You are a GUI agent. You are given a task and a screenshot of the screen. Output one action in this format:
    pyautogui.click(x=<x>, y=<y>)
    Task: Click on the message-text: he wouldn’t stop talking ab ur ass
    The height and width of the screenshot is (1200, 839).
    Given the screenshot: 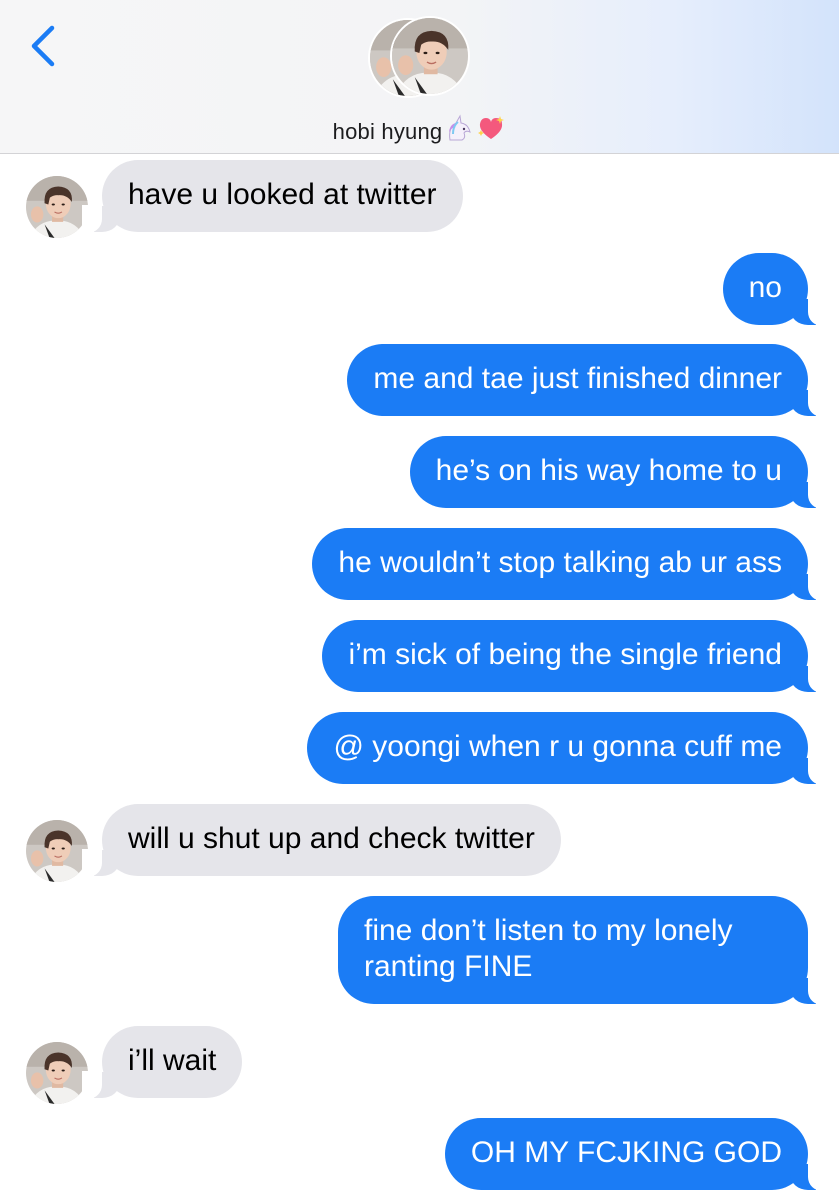 What is the action you would take?
    pyautogui.click(x=560, y=562)
    